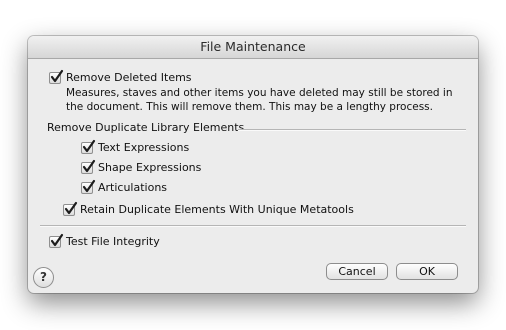  Describe the element at coordinates (427, 271) in the screenshot. I see `ok-button: OK` at that location.